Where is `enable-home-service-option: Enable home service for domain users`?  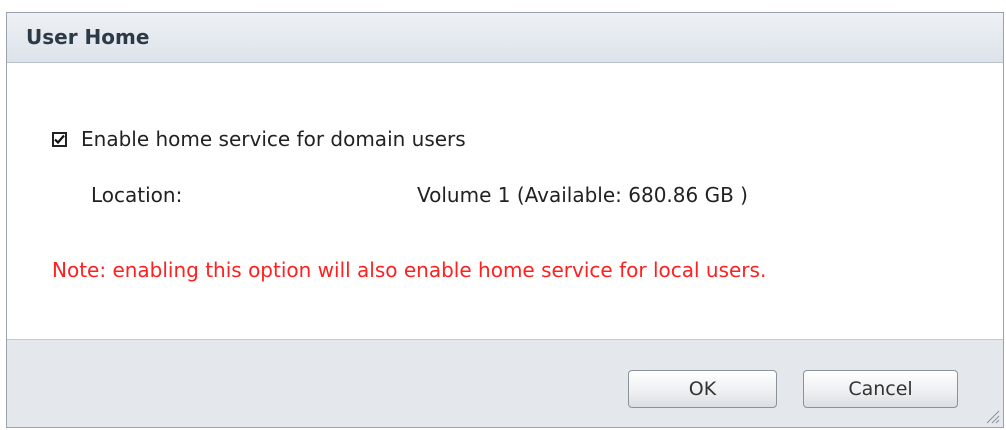
enable-home-service-option: Enable home service for domain users is located at coordinates (259, 139).